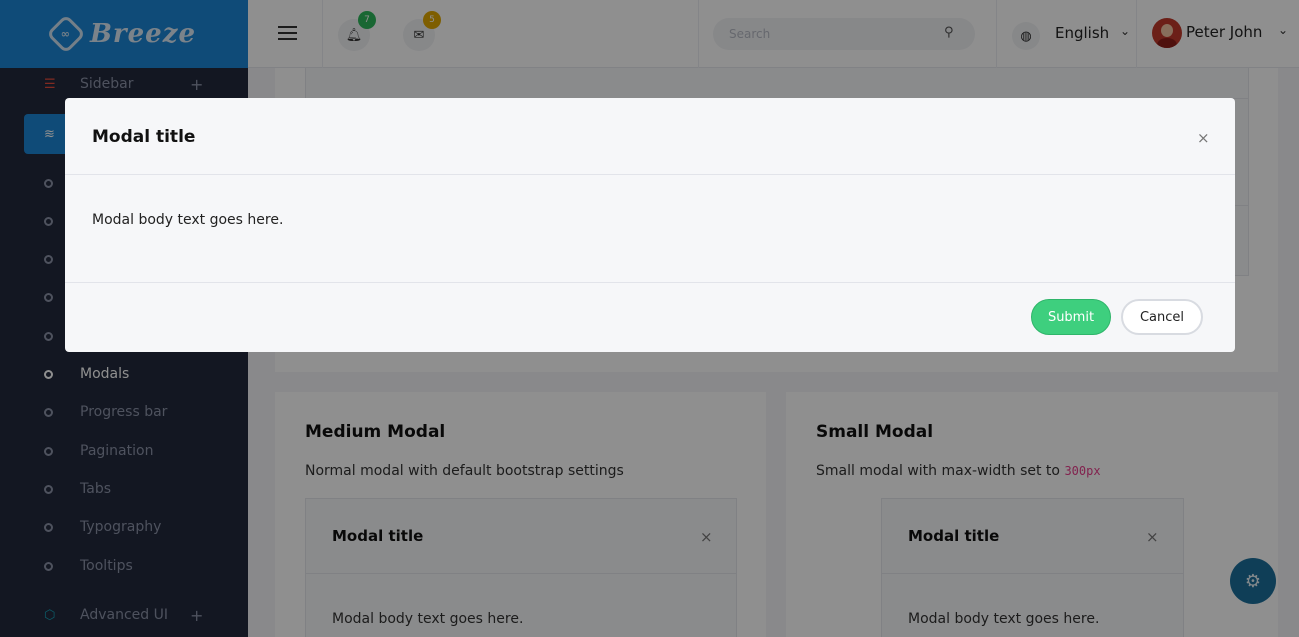 This screenshot has height=637, width=1299. Describe the element at coordinates (1203, 138) in the screenshot. I see `close-icon: ×` at that location.